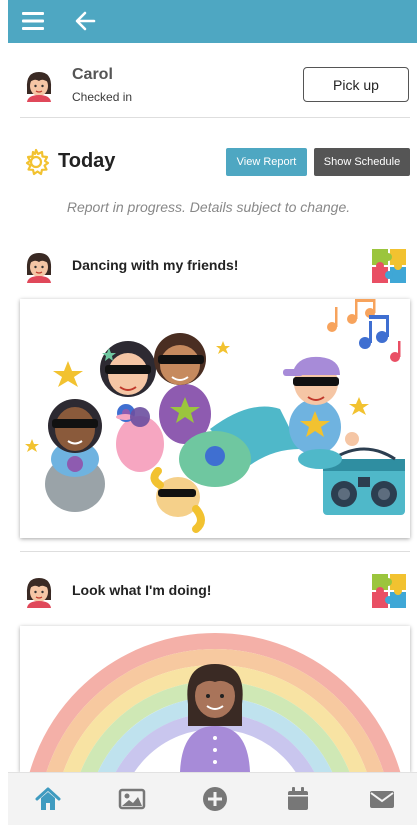  Describe the element at coordinates (87, 161) in the screenshot. I see `today-title: Today` at that location.